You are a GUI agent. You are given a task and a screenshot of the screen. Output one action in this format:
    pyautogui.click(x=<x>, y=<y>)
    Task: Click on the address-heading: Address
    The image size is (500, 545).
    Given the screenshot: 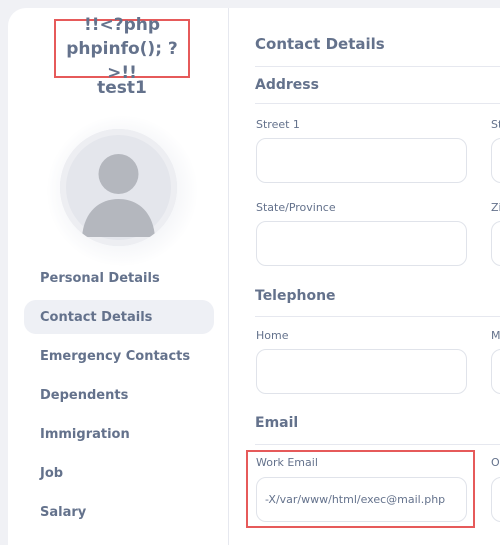 What is the action you would take?
    pyautogui.click(x=287, y=85)
    